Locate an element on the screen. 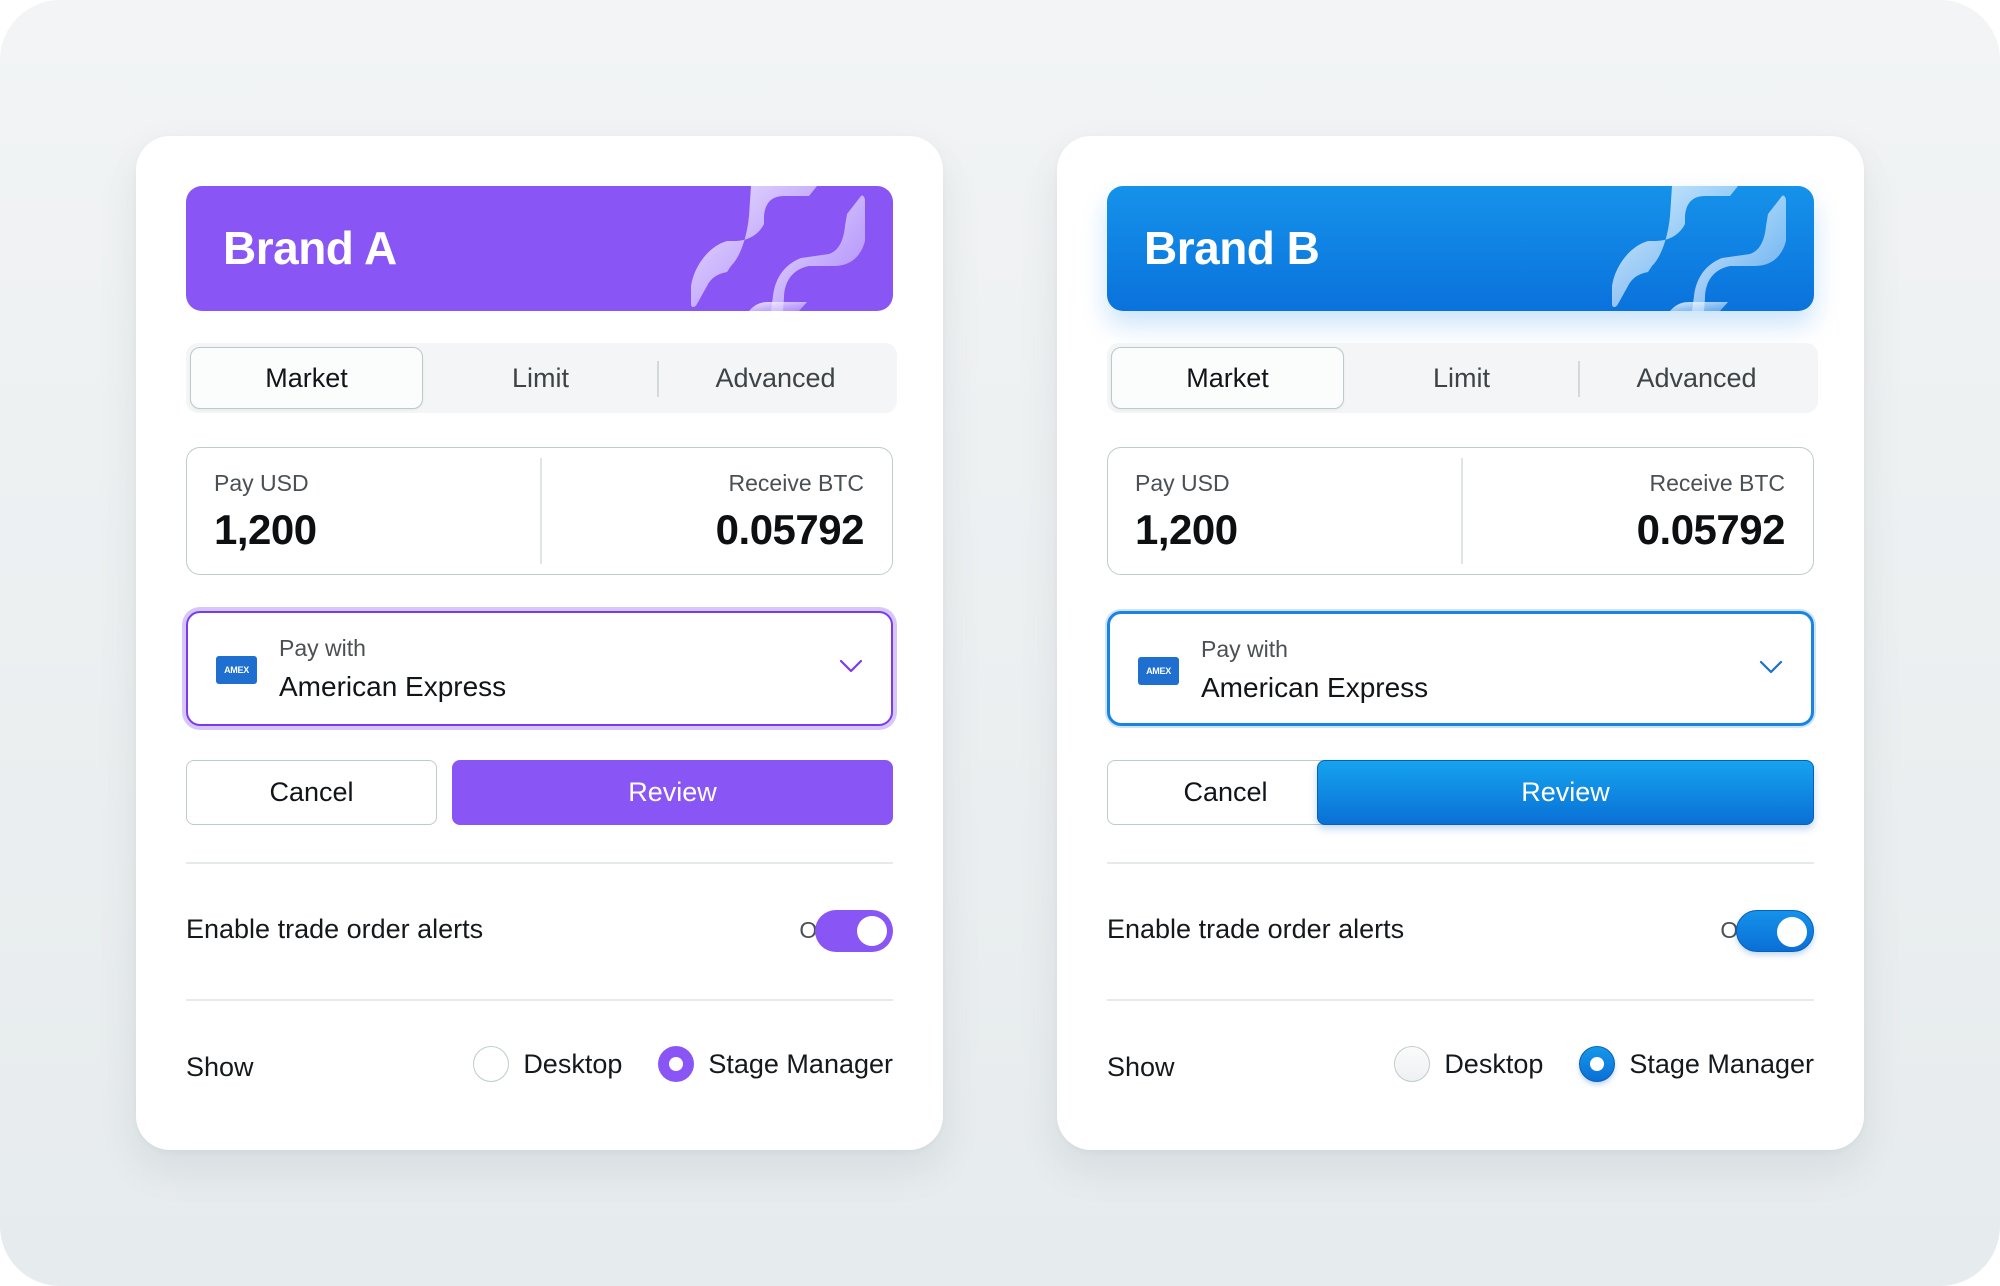 This screenshot has height=1286, width=2000. brand-banner: Brand B is located at coordinates (1460, 248).